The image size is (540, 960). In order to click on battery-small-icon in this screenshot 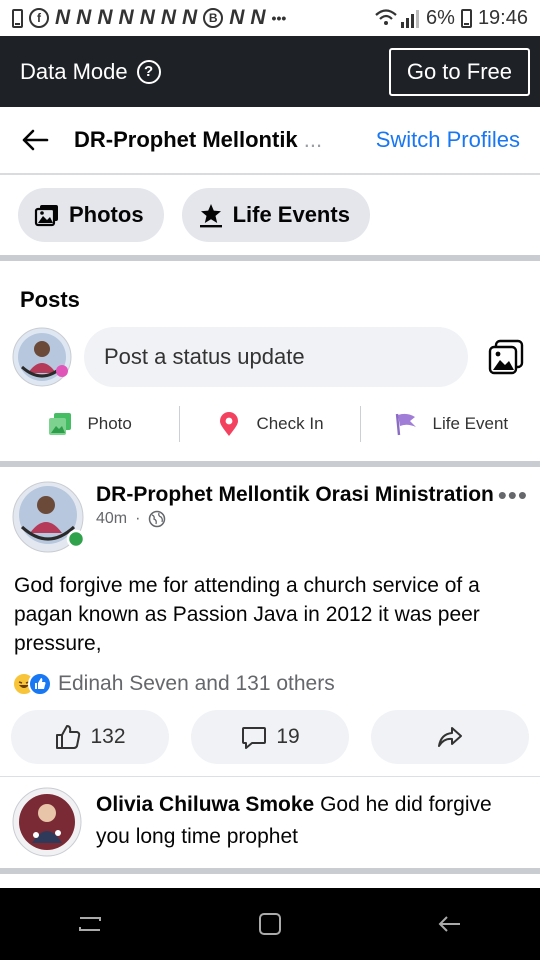, I will do `click(17, 18)`.